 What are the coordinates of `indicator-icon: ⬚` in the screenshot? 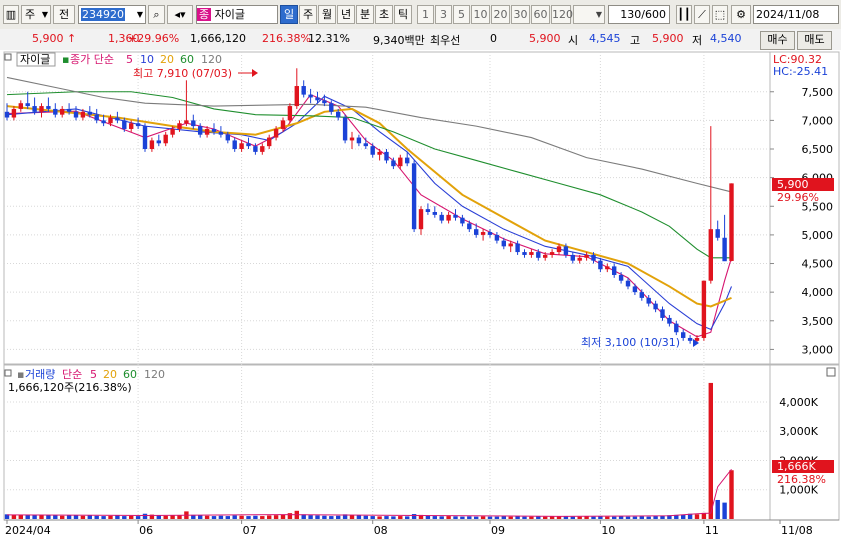 It's located at (720, 14).